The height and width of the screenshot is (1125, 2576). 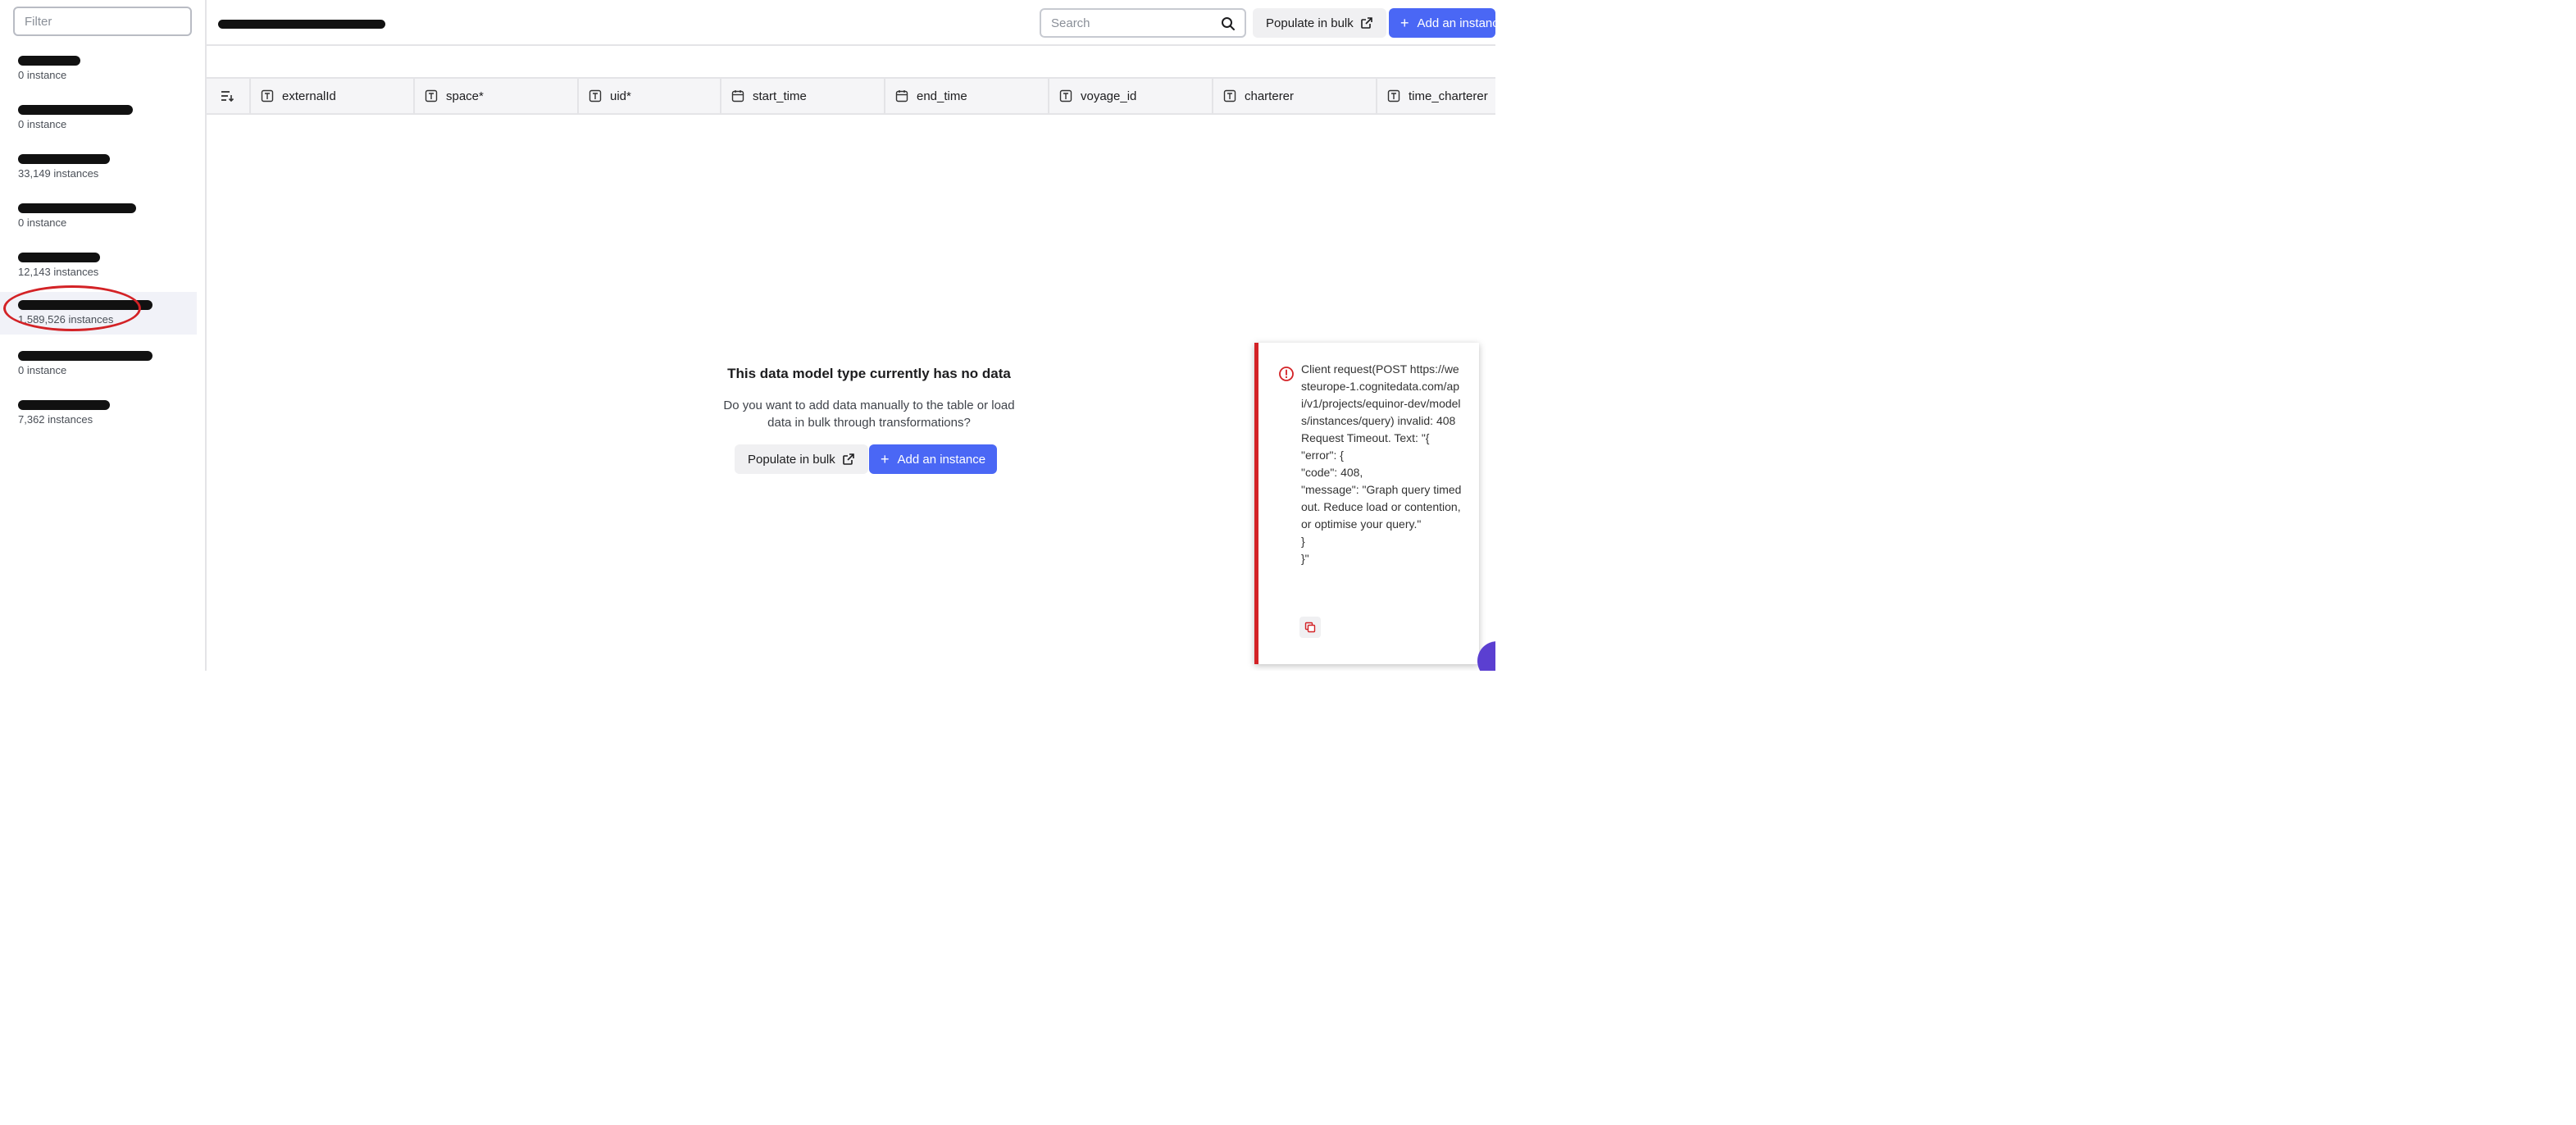 I want to click on page-title-redacted, so click(x=301, y=24).